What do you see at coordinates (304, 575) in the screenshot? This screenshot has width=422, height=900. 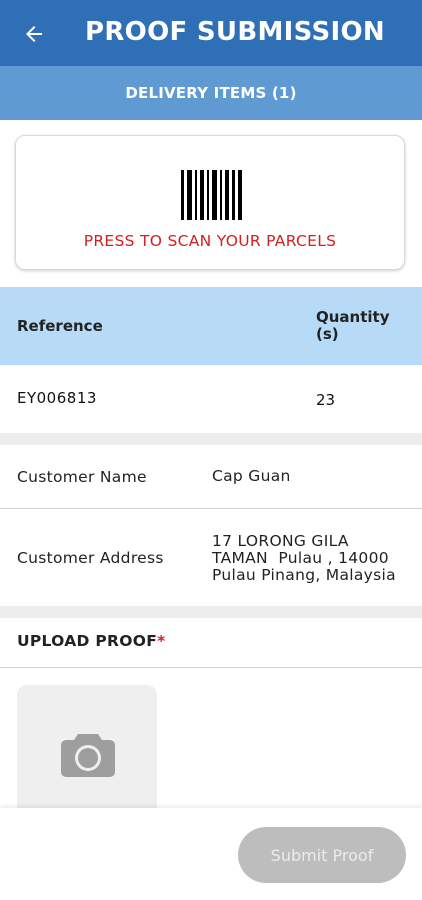 I see `address-line-3: Pulau Pinang, Malaysia` at bounding box center [304, 575].